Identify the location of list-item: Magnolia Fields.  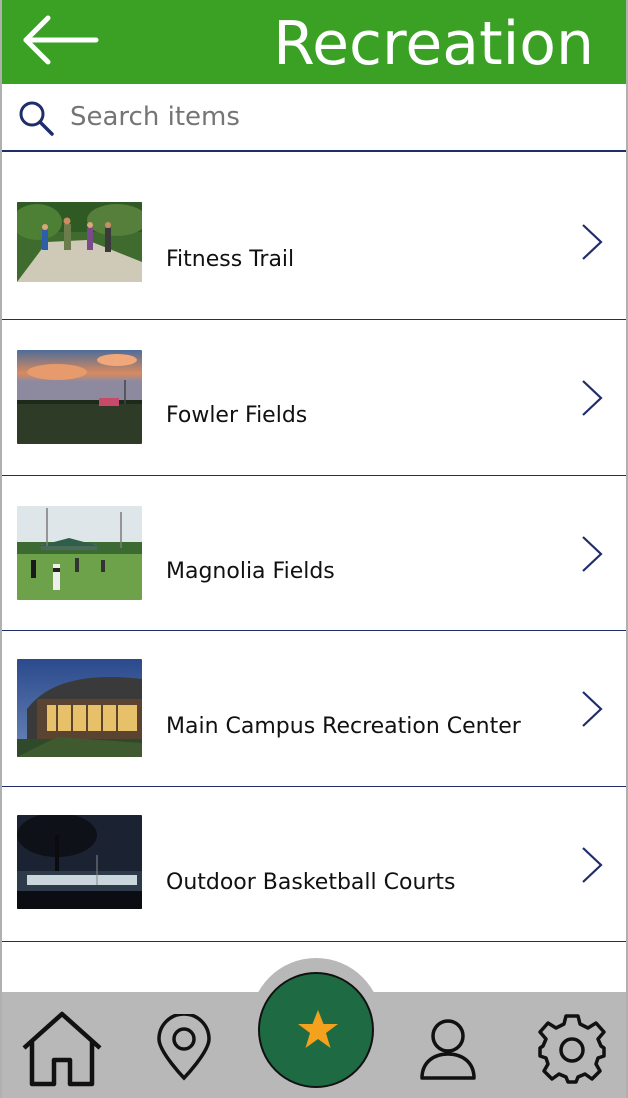
(314, 553).